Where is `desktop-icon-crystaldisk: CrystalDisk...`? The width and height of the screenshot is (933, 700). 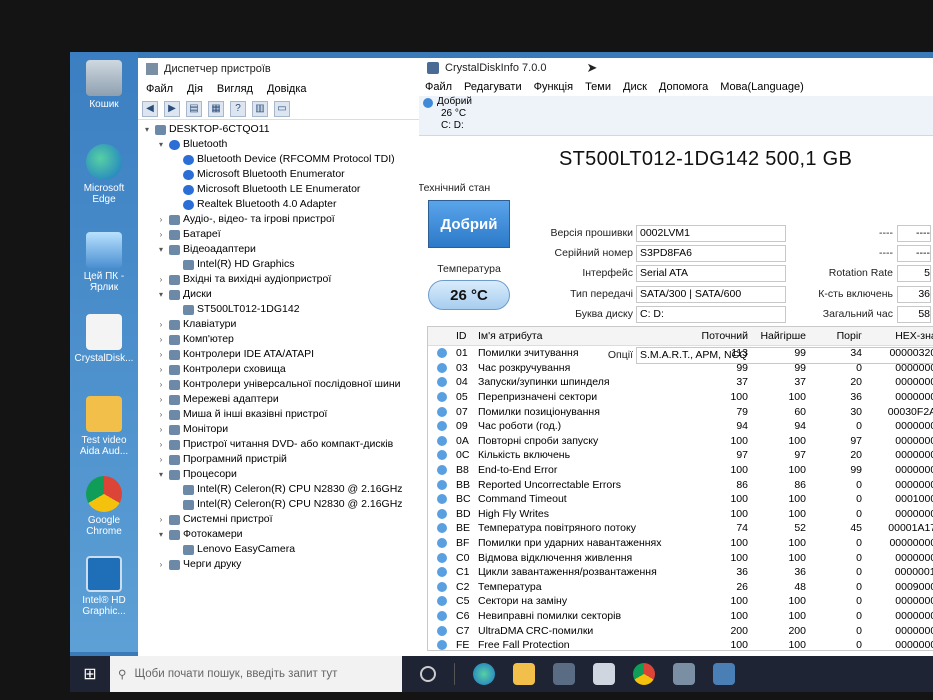
desktop-icon-crystaldisk: CrystalDisk... is located at coordinates (104, 339).